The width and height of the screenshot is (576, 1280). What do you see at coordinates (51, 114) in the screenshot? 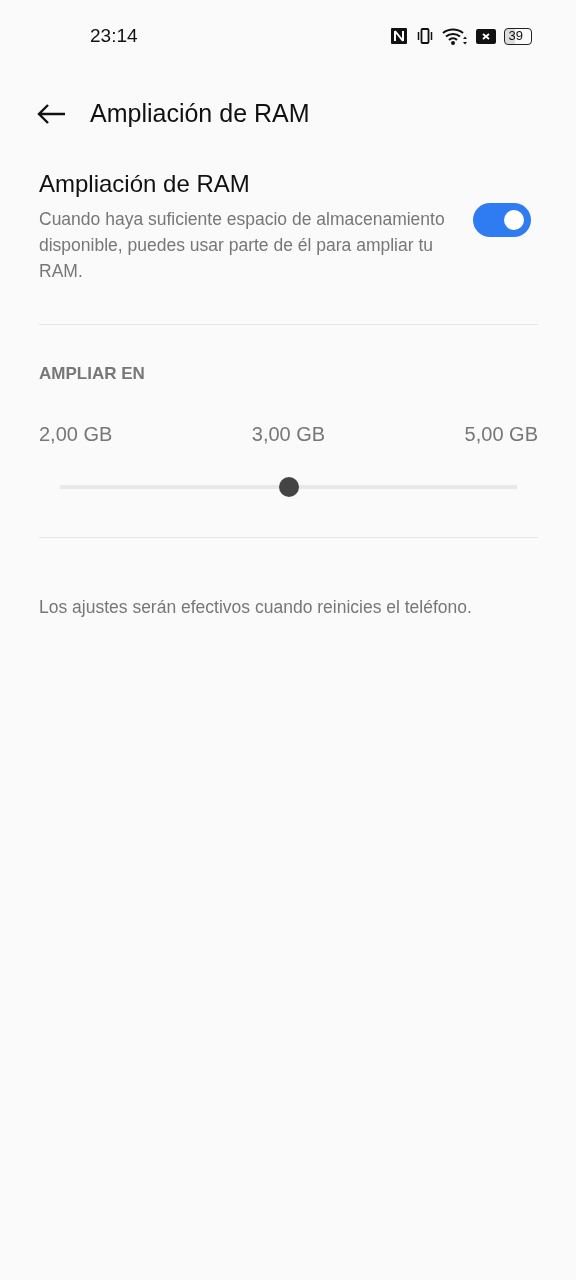
I see `back-icon` at bounding box center [51, 114].